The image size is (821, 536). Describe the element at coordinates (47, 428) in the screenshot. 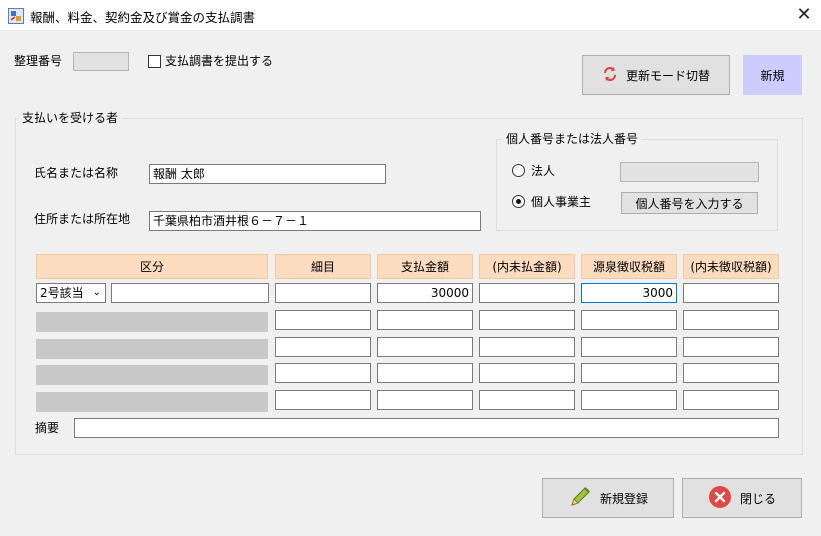

I see `tekiyo-label: 摘要` at that location.